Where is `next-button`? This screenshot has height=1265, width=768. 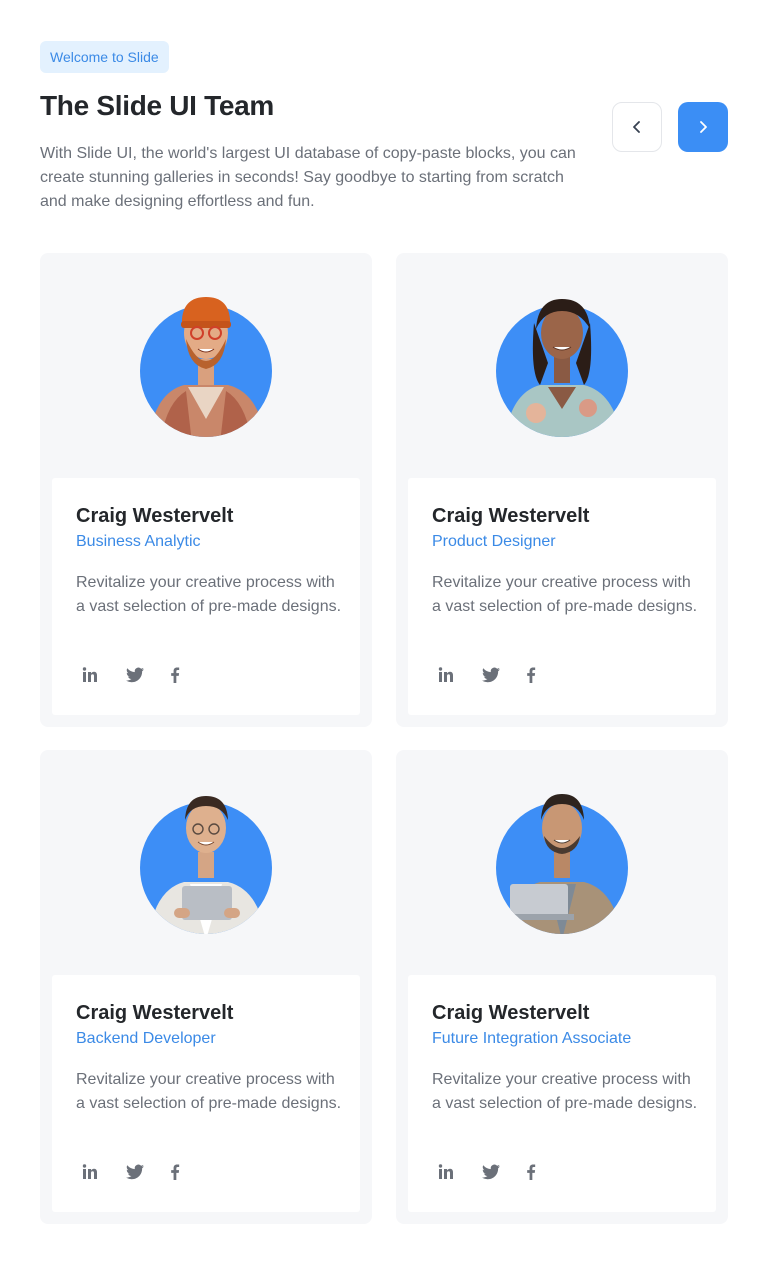
next-button is located at coordinates (703, 127).